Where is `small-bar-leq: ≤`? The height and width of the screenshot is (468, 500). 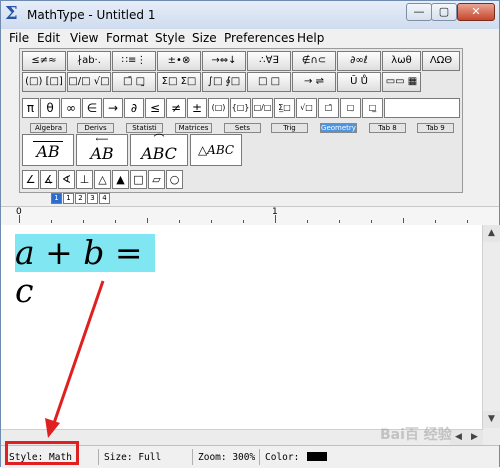
small-bar-leq: ≤ is located at coordinates (155, 108).